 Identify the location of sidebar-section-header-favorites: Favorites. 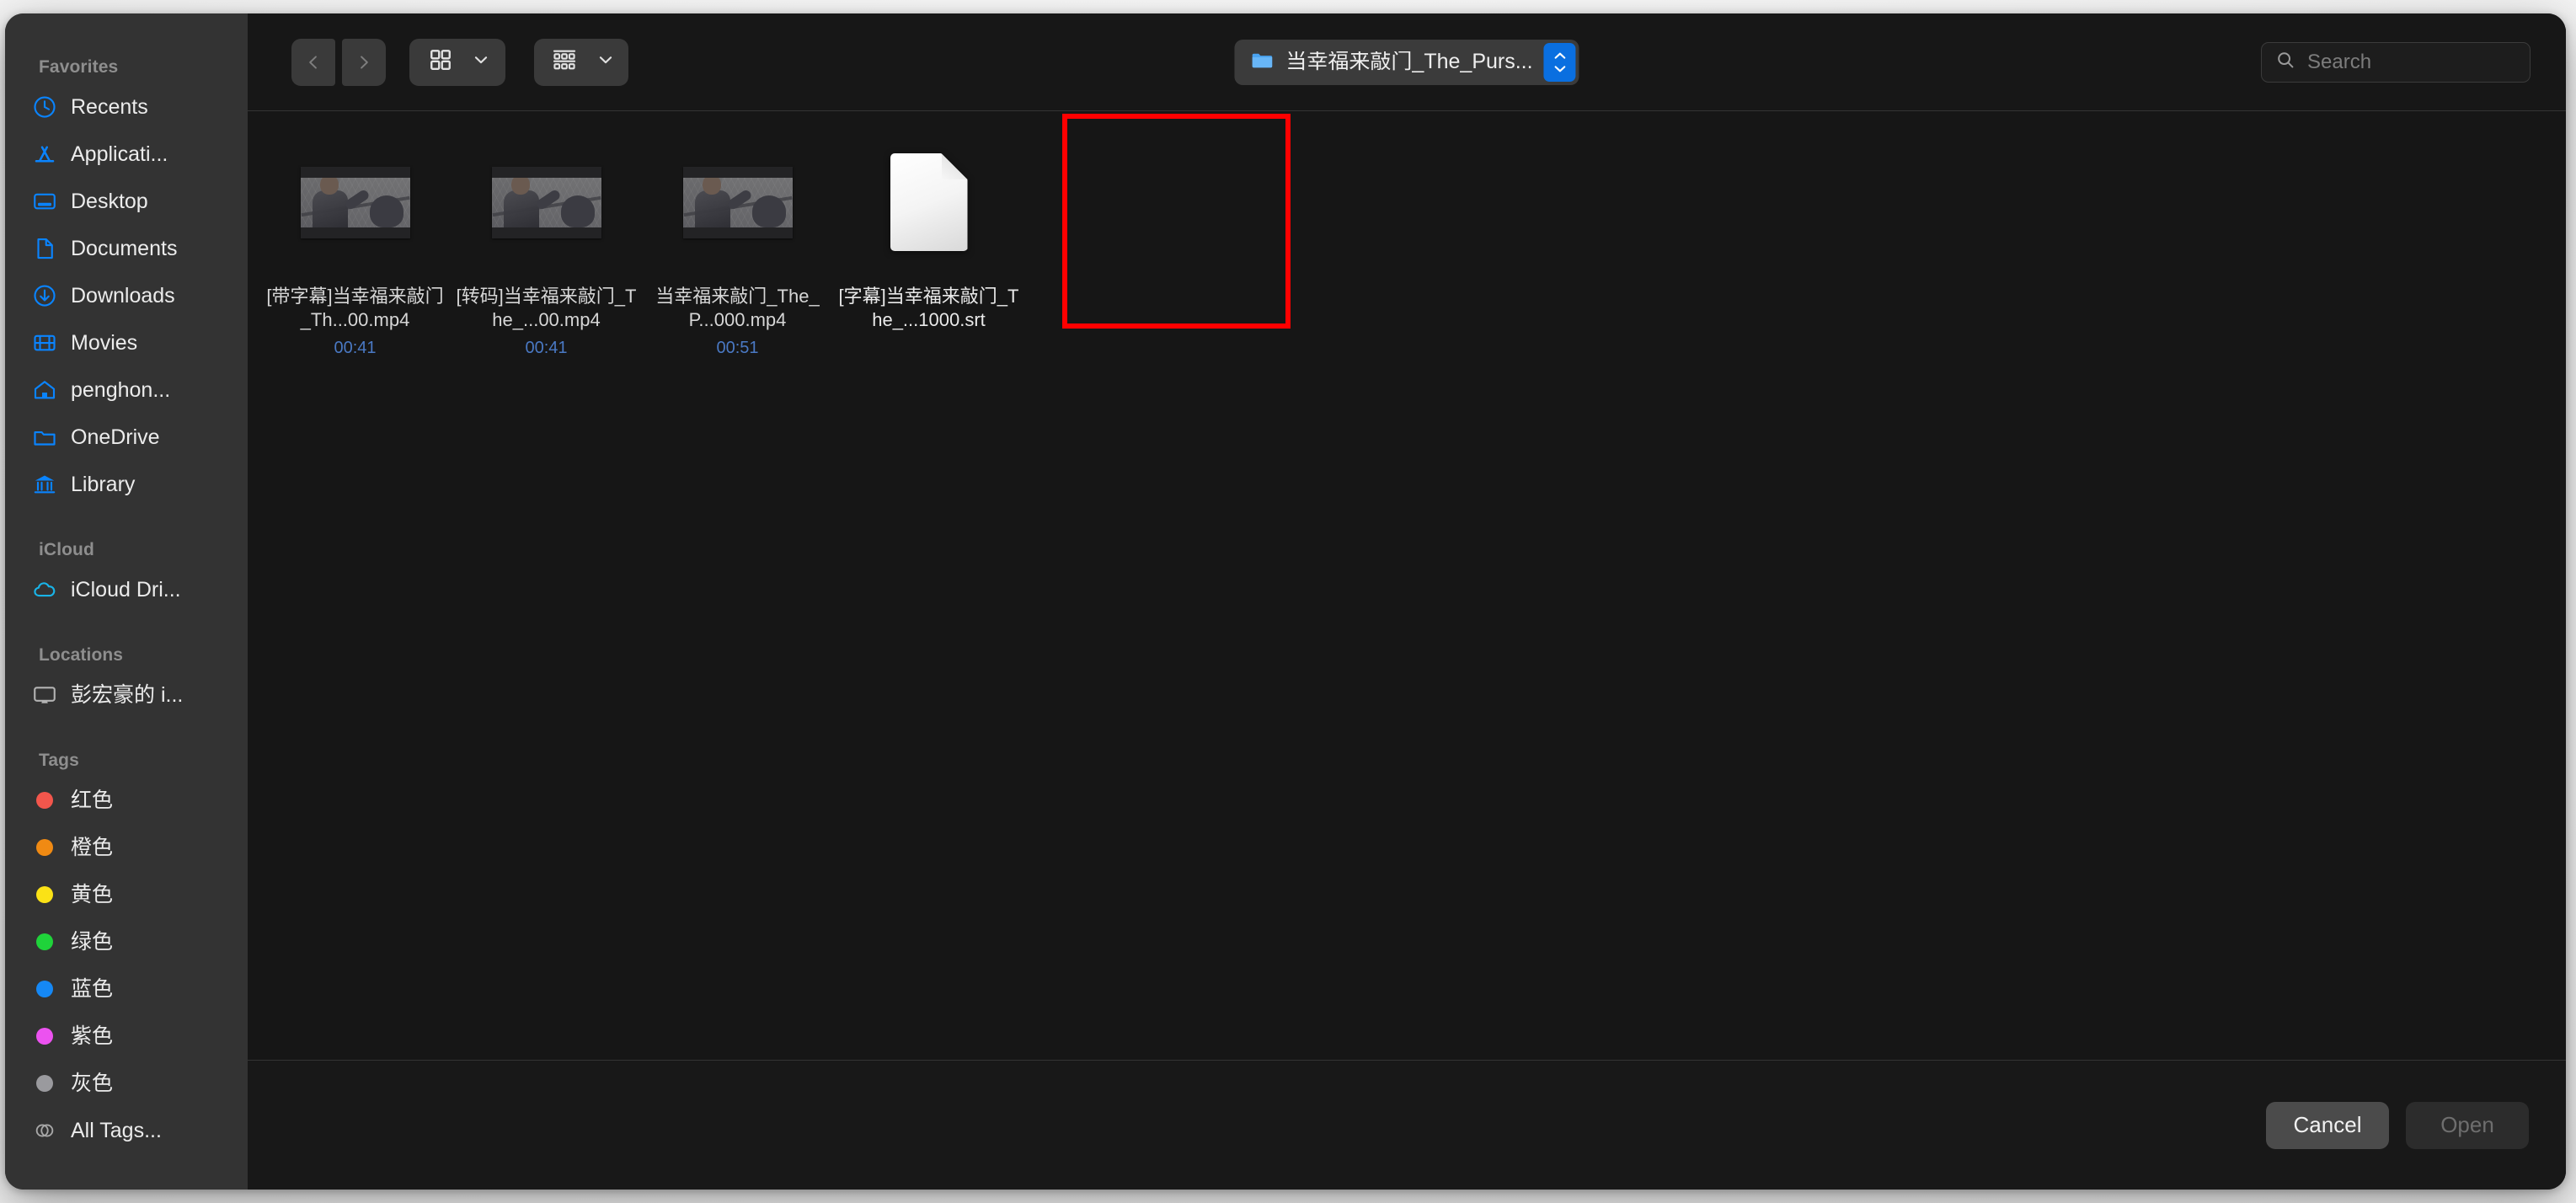
(79, 67).